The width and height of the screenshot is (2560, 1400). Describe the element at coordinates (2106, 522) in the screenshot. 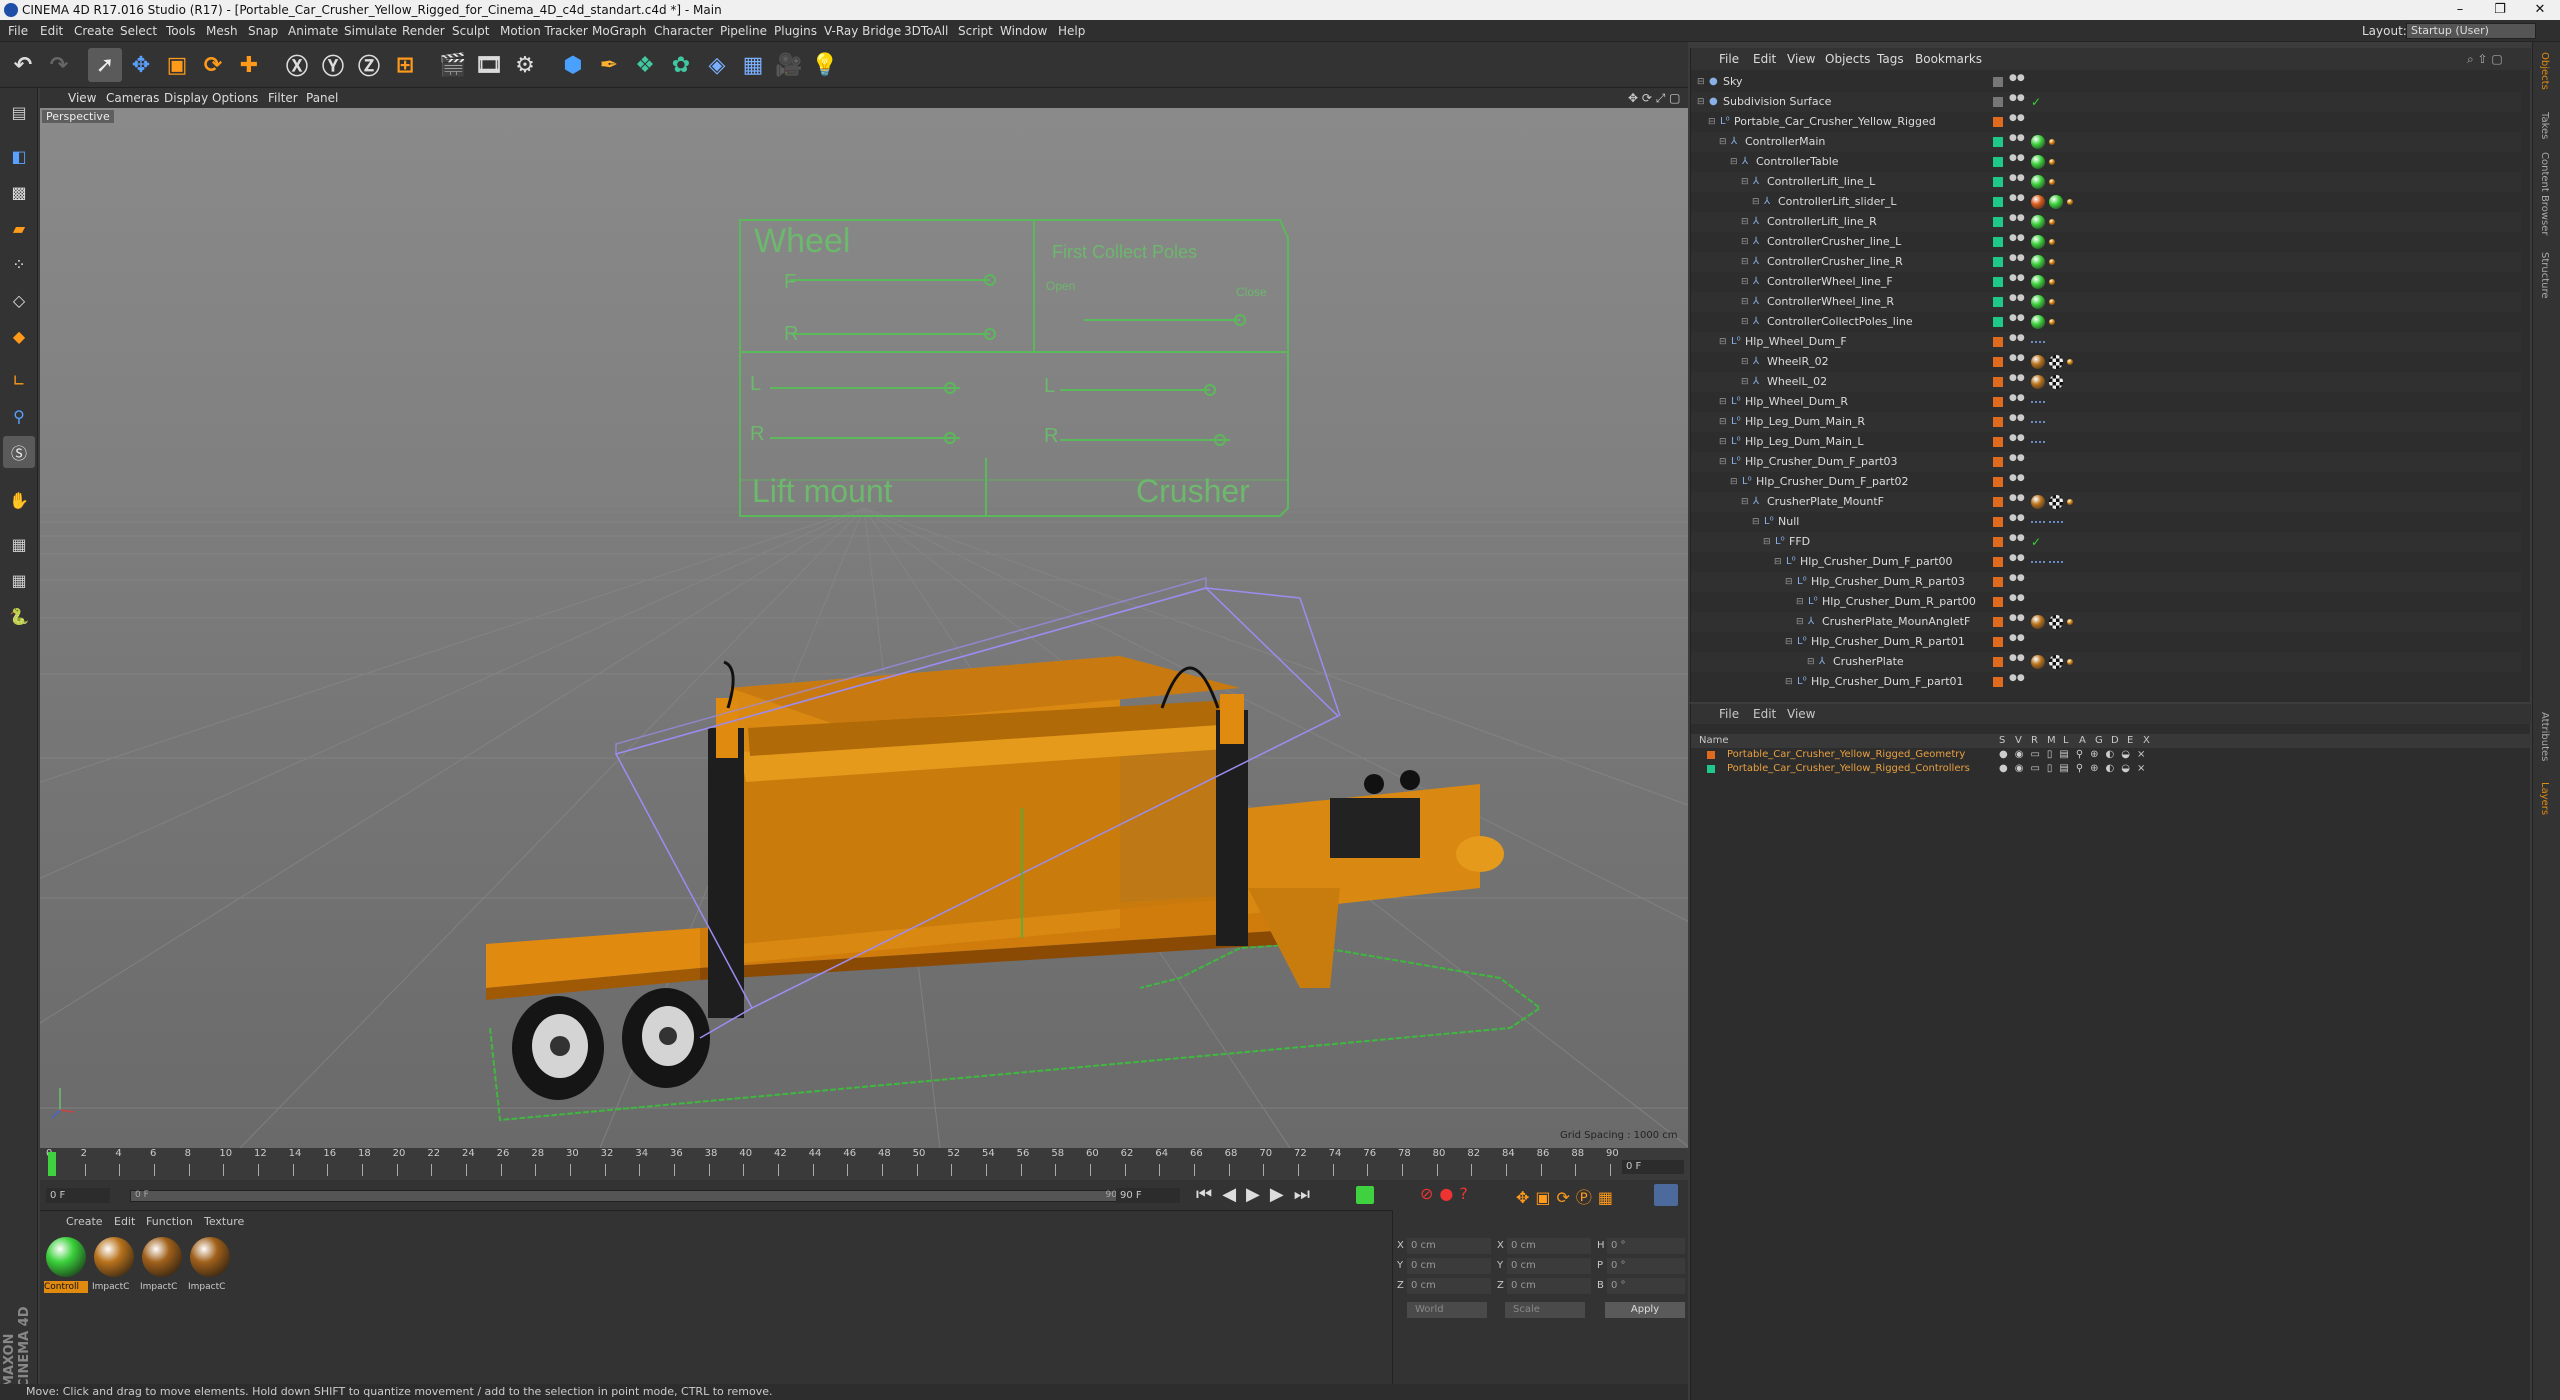

I see `object-row: ⊟ L⁰ Null ●●` at that location.